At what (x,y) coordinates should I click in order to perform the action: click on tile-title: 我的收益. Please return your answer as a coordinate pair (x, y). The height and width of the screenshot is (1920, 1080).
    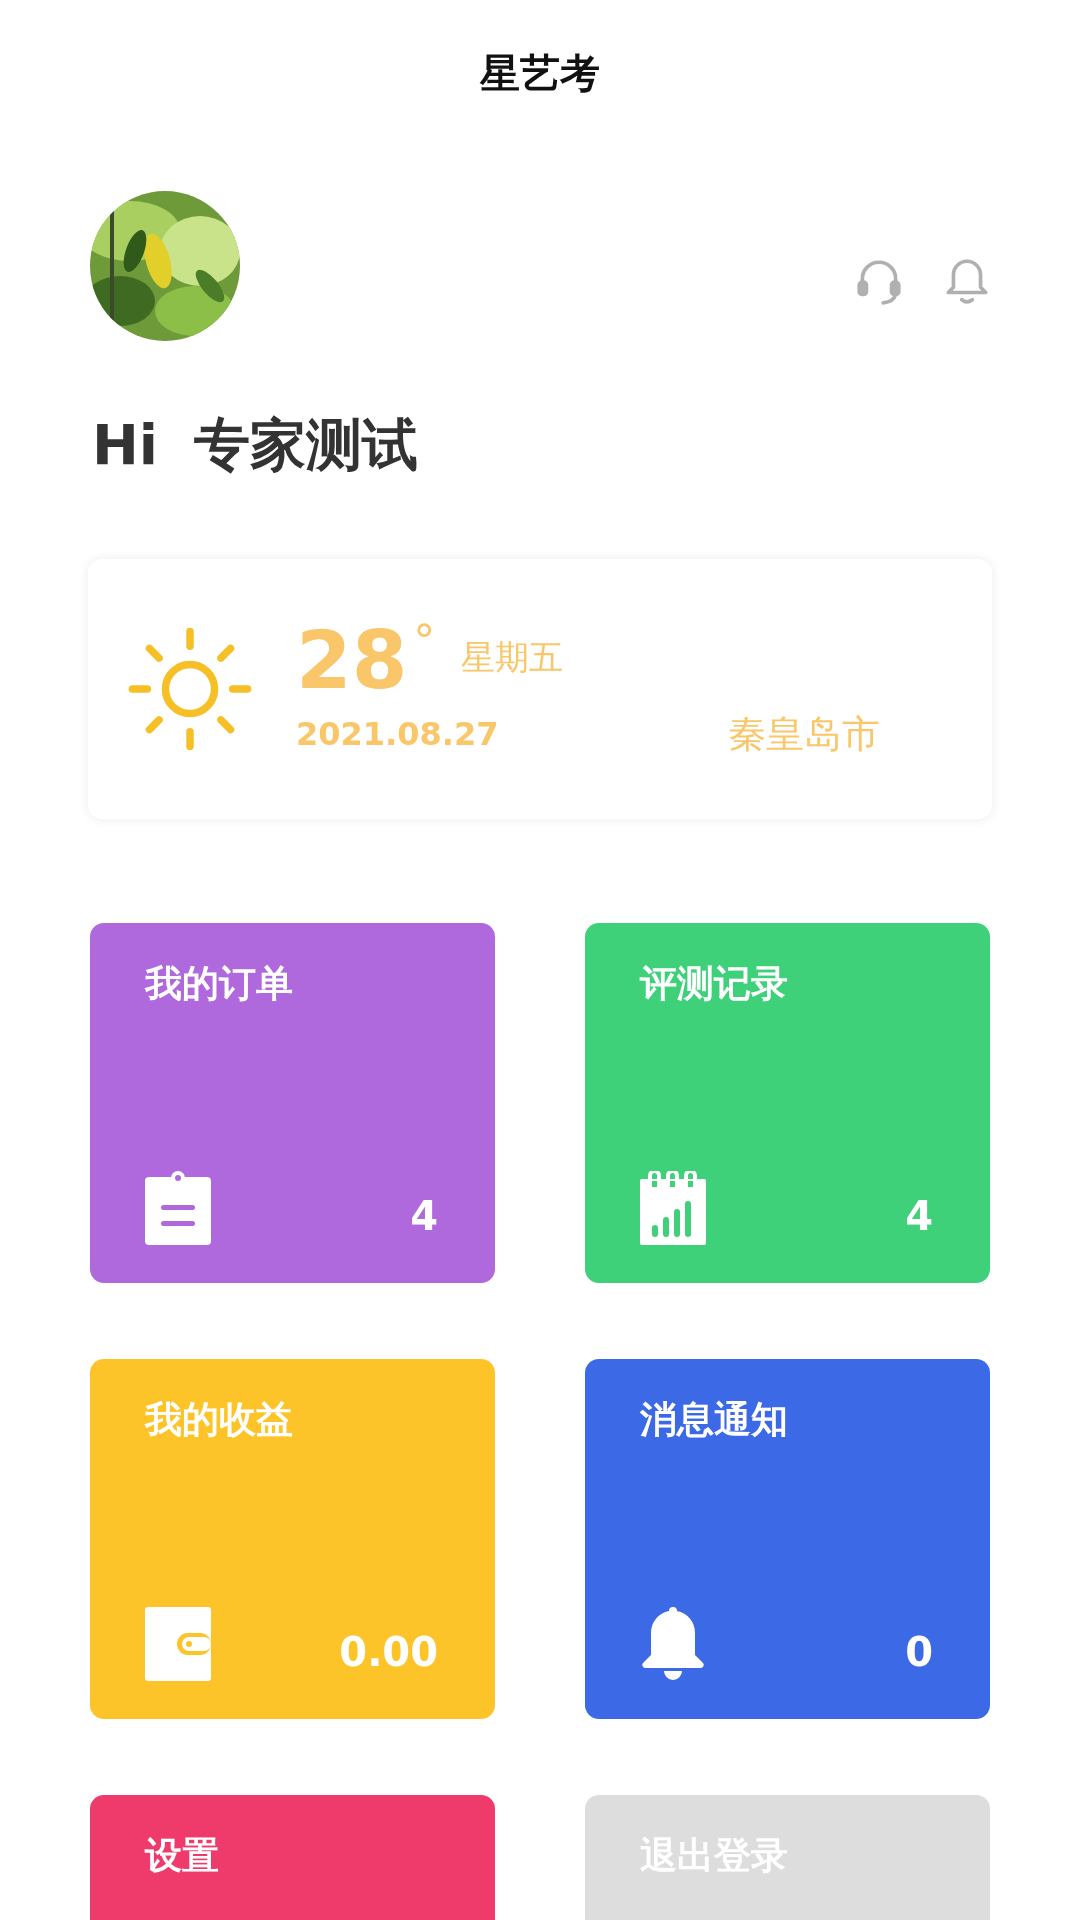
    Looking at the image, I should click on (219, 1420).